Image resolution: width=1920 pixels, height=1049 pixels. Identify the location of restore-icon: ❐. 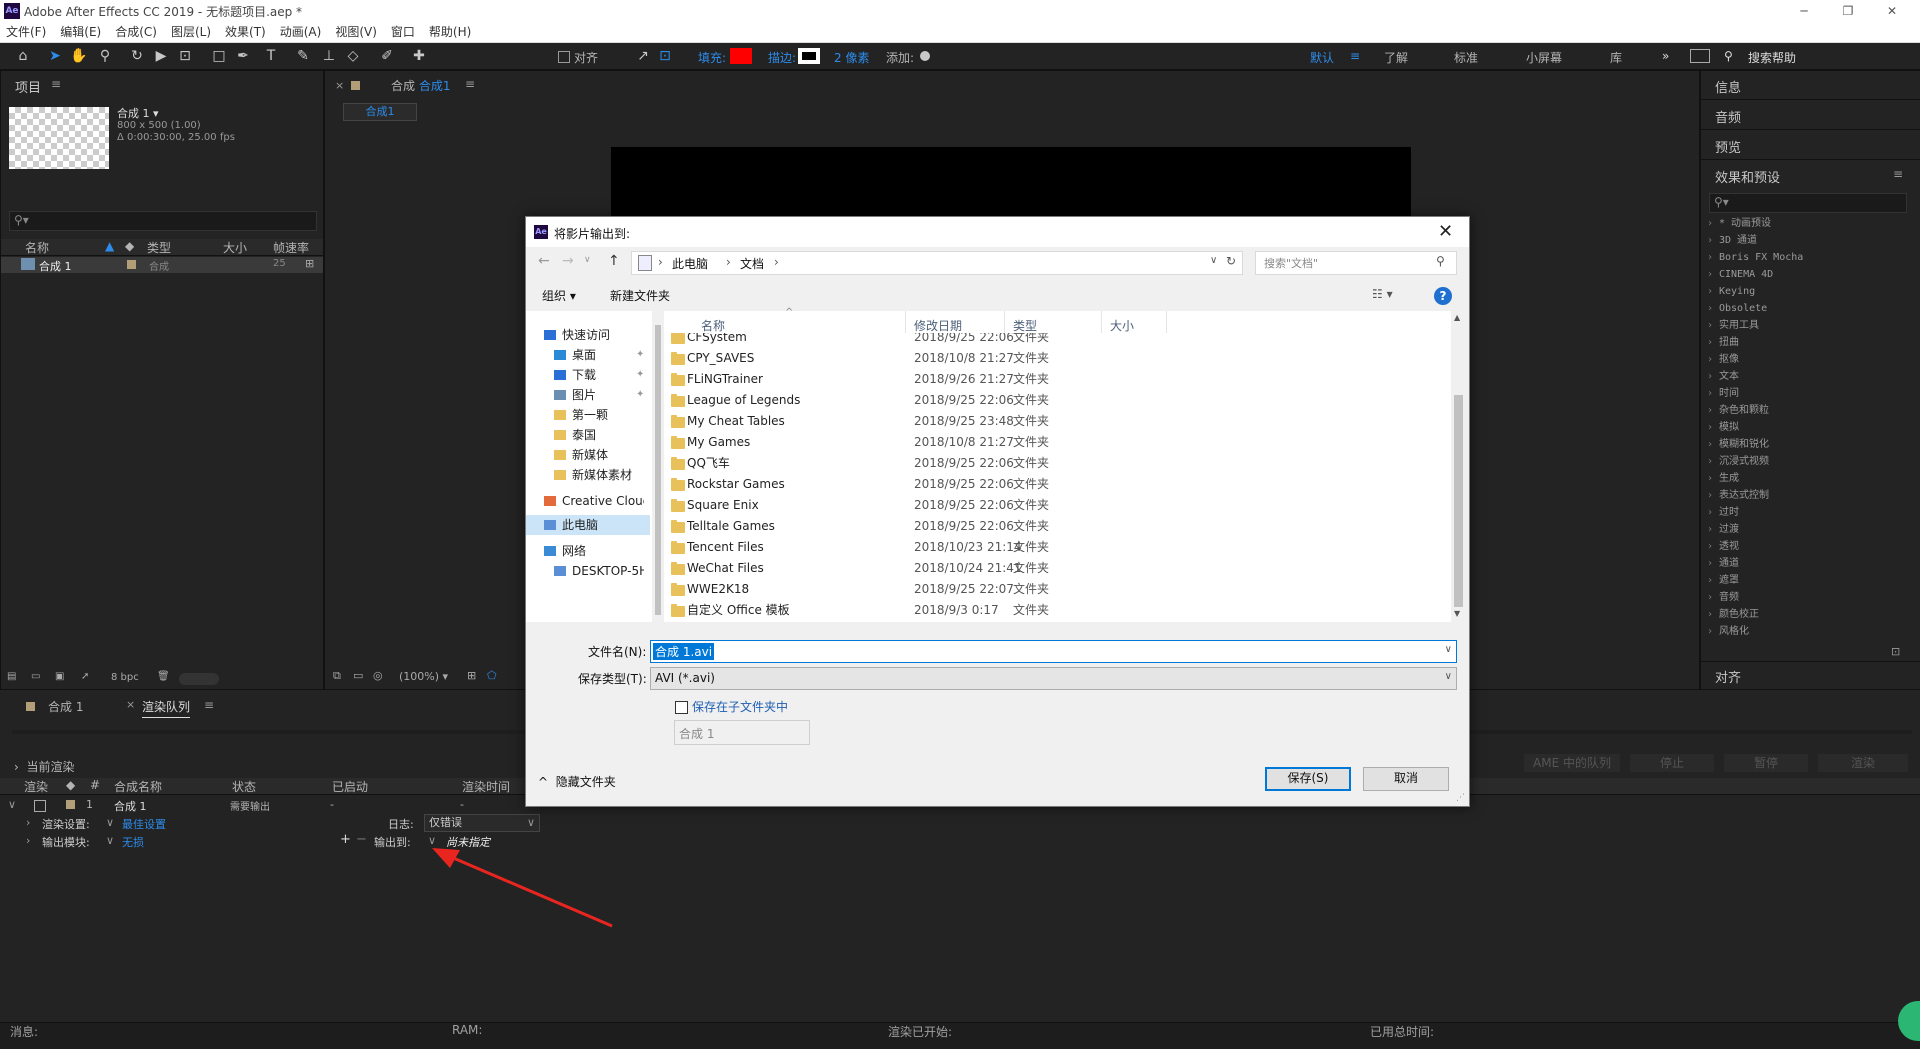
(1848, 11).